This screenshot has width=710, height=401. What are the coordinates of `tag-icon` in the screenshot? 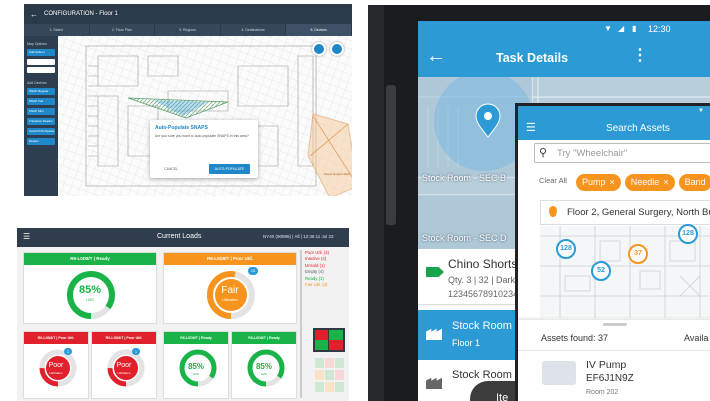 It's located at (435, 272).